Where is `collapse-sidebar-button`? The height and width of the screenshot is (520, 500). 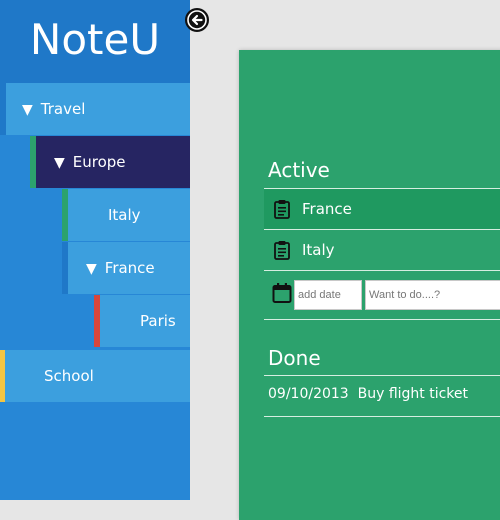
collapse-sidebar-button is located at coordinates (197, 20).